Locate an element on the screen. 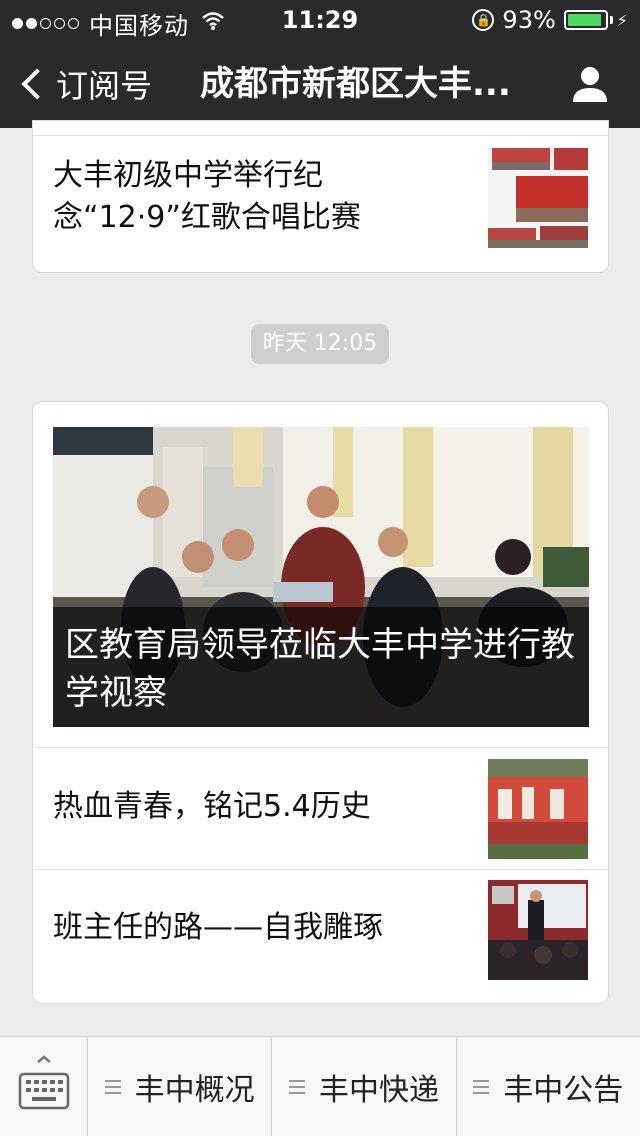 The height and width of the screenshot is (1136, 640). user-icon is located at coordinates (590, 84).